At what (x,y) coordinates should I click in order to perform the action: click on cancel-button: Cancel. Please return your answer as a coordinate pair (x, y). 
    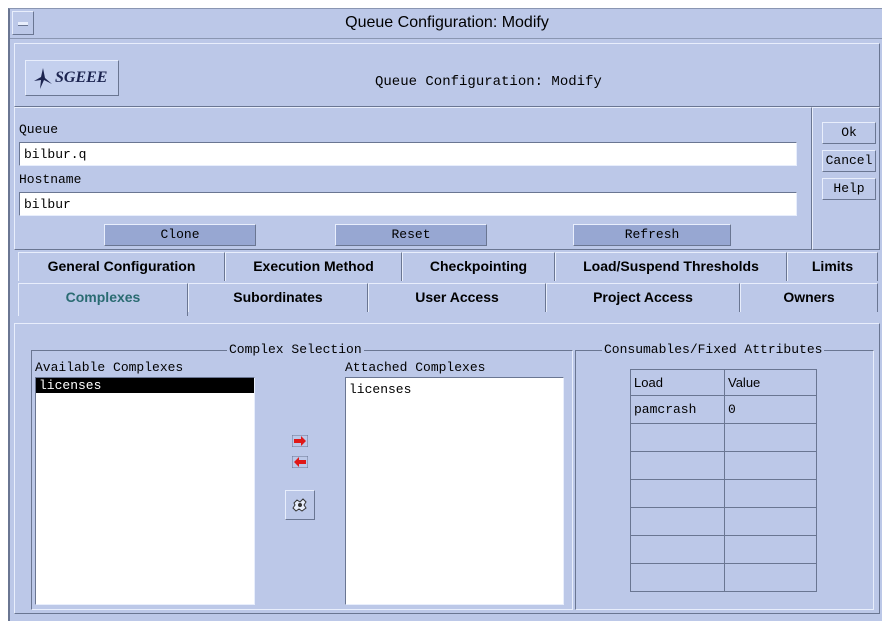
    Looking at the image, I should click on (849, 161).